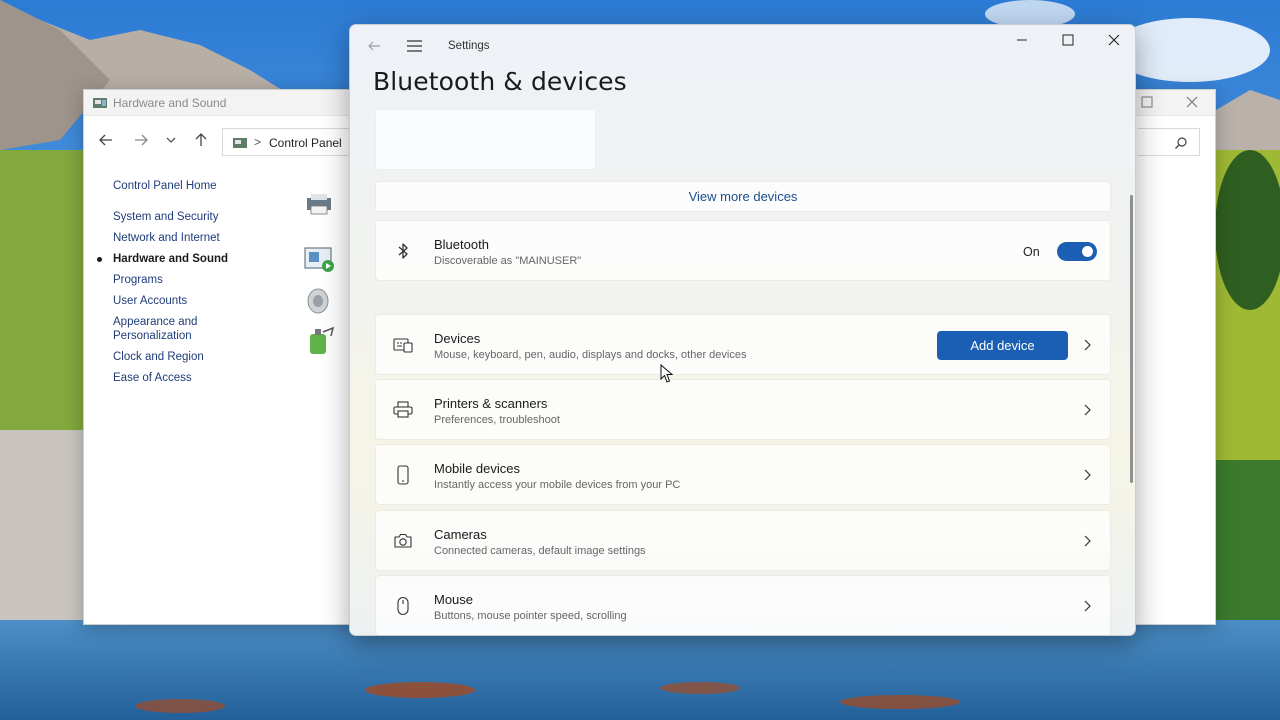 This screenshot has height=720, width=1280. I want to click on breadcrumb-control-panel: Control Panel, so click(305, 143).